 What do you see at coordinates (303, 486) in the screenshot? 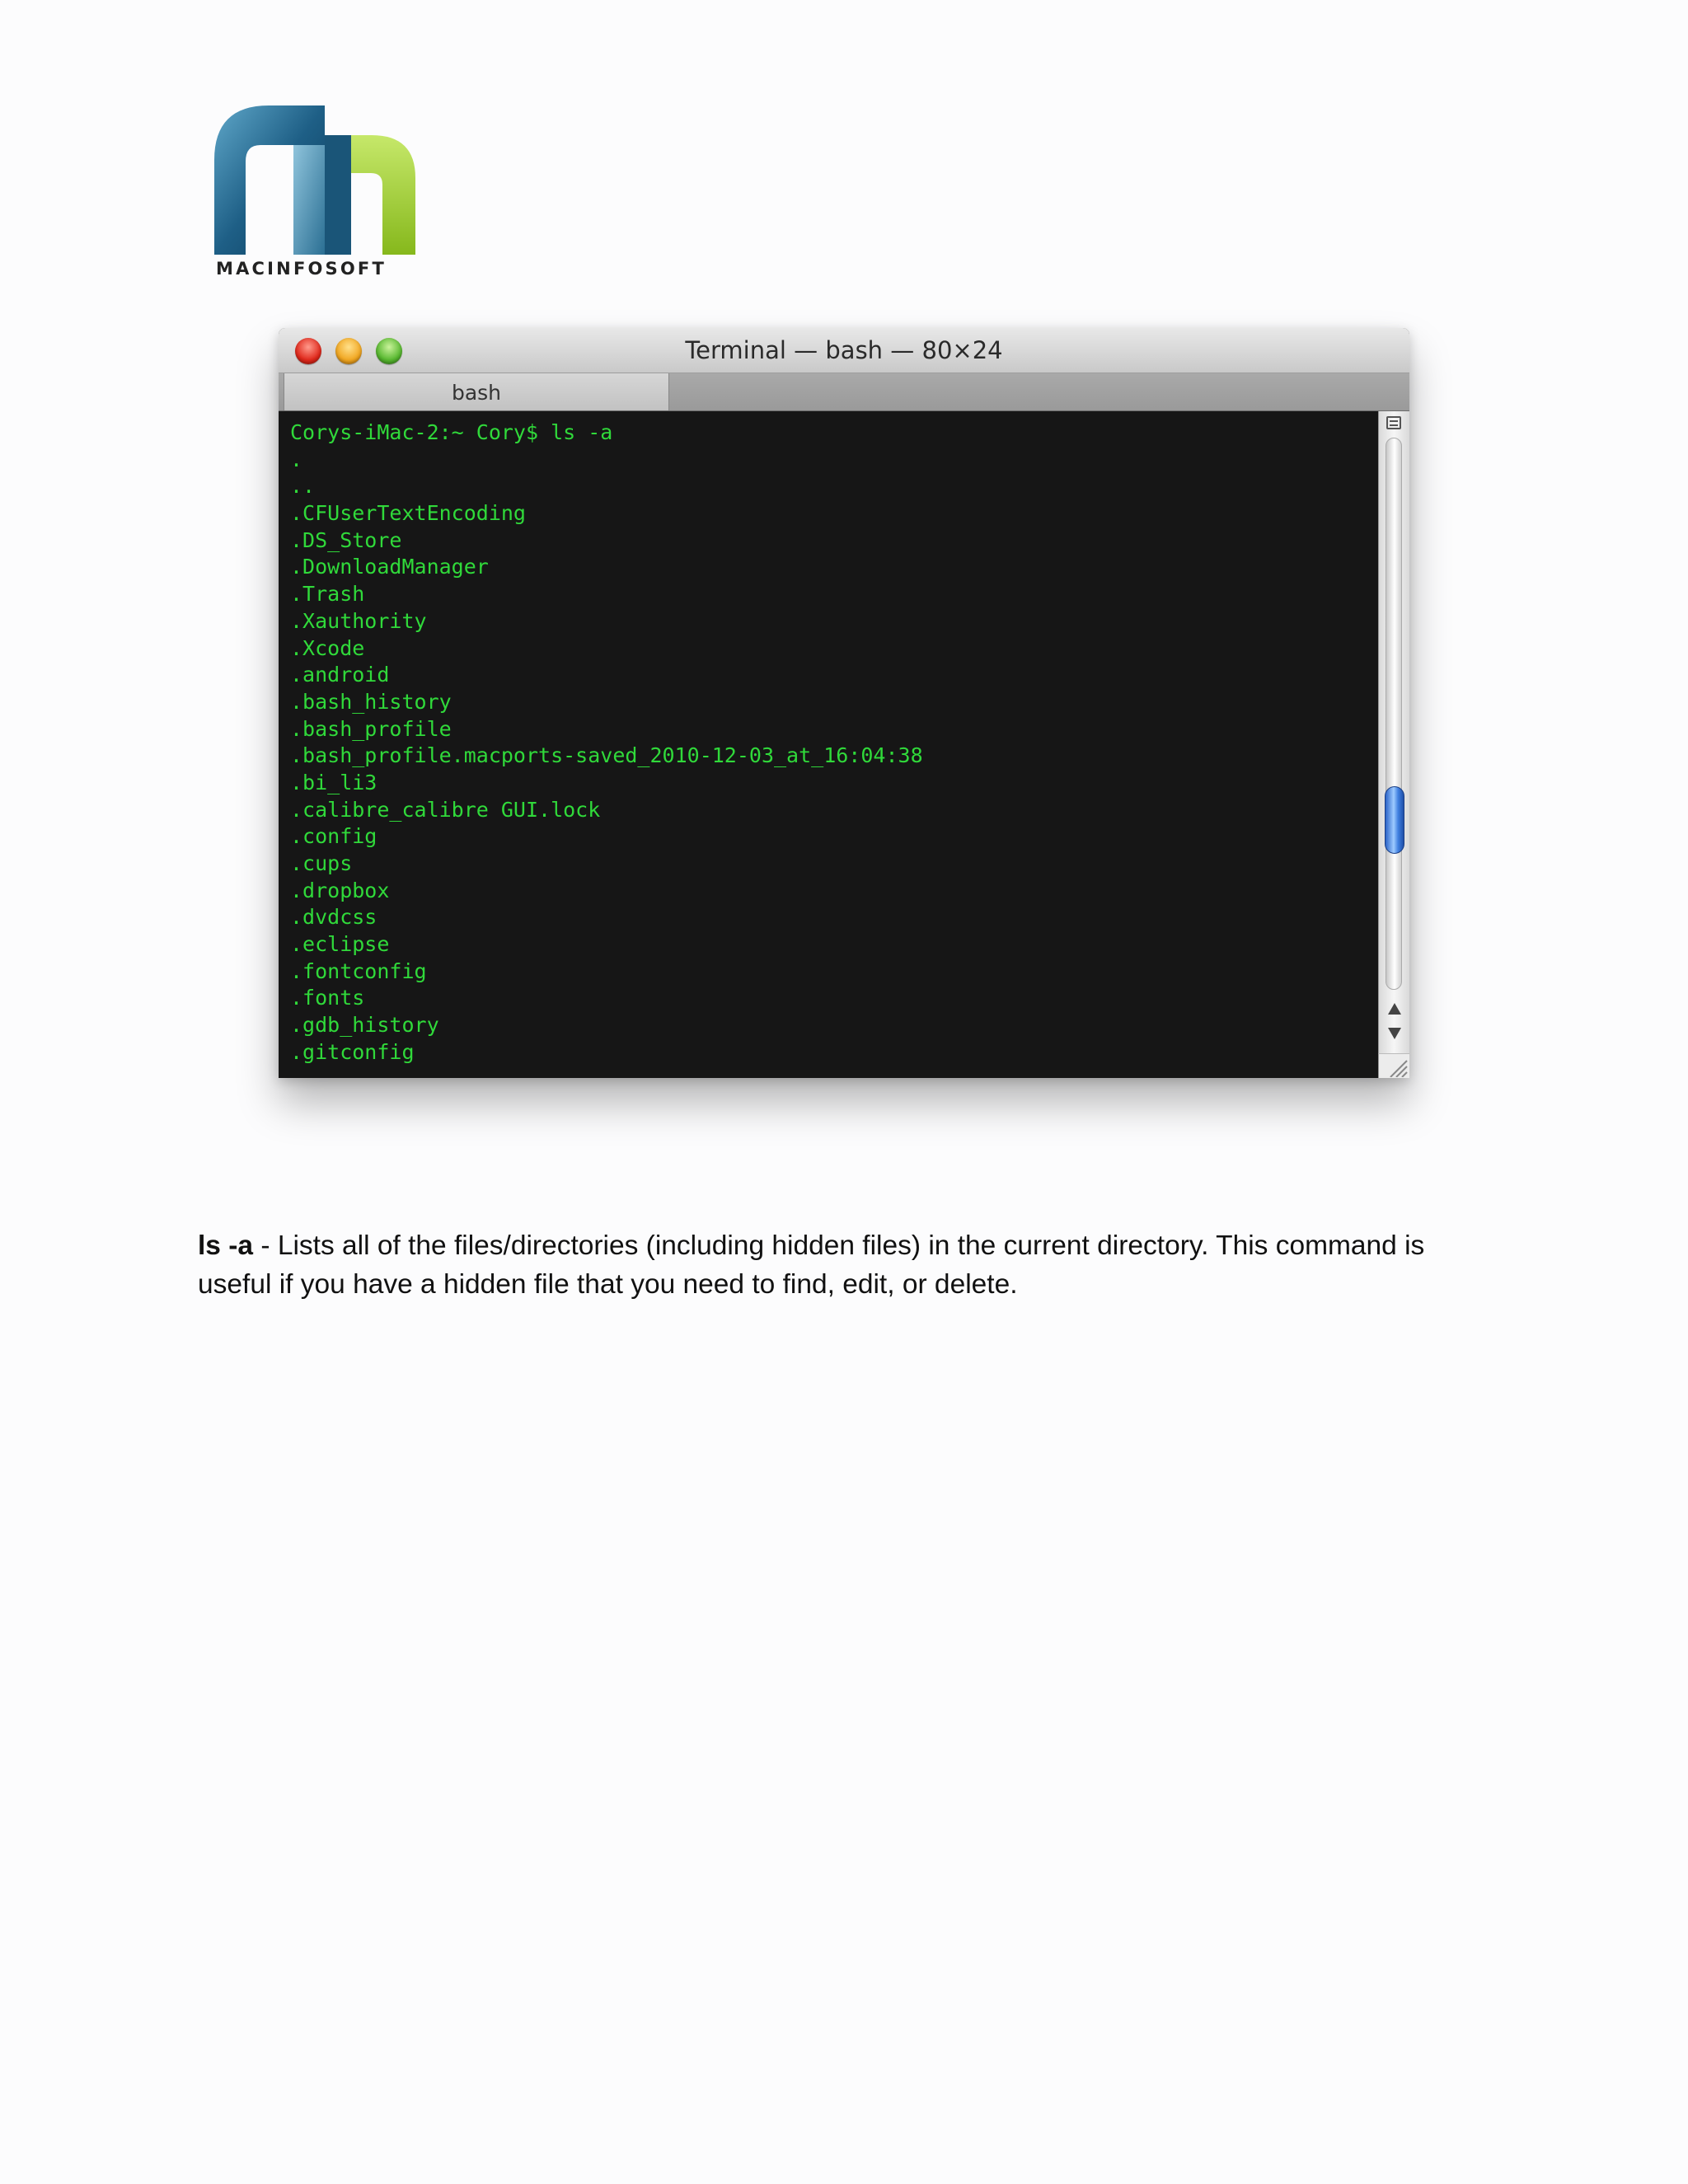
I see `terminal-output-line: ..` at bounding box center [303, 486].